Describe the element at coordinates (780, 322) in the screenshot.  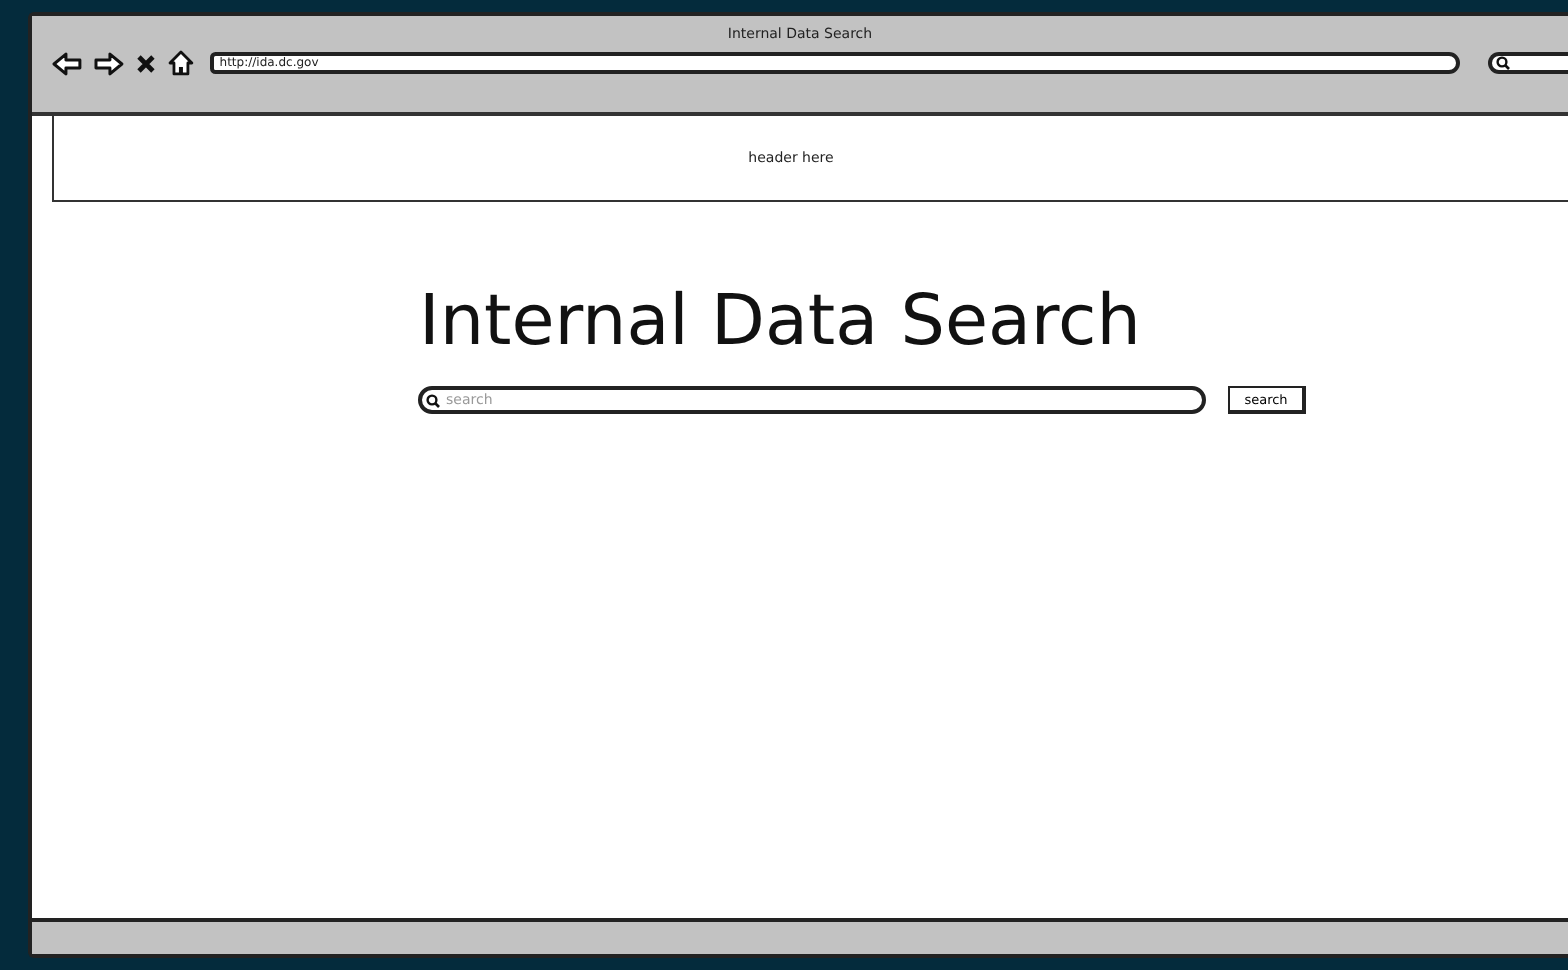
I see `page-heading: Internal Data Search` at that location.